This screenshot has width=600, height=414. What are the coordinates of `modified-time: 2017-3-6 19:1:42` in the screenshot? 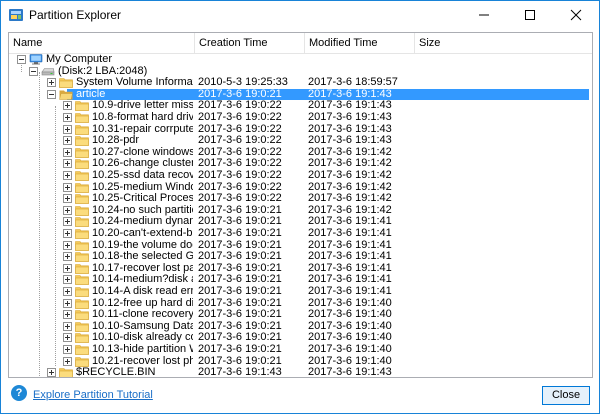 It's located at (350, 164).